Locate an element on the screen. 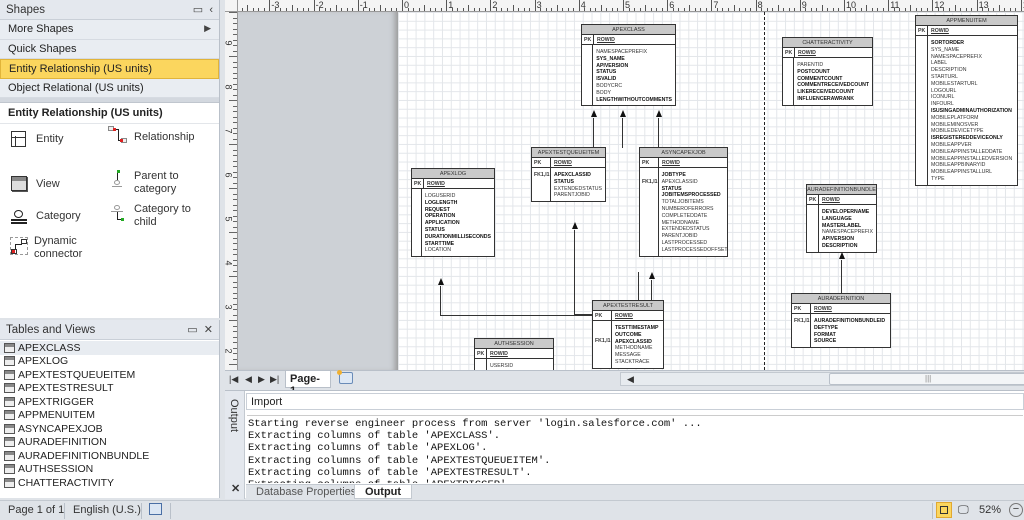 Image resolution: width=1024 pixels, height=520 pixels. entity-column: STARTURL is located at coordinates (944, 76).